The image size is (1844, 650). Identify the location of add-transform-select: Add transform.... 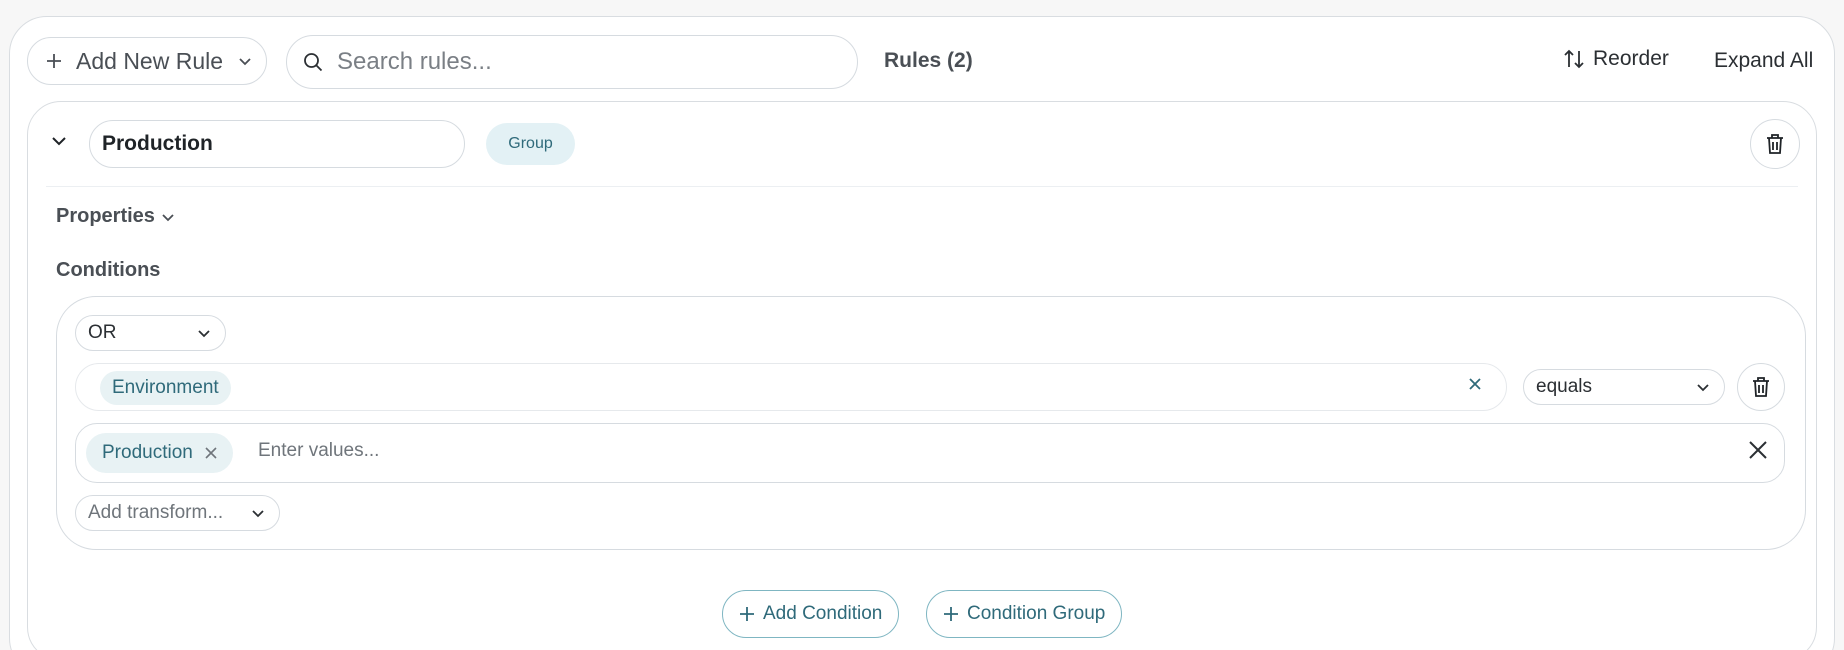
(177, 513).